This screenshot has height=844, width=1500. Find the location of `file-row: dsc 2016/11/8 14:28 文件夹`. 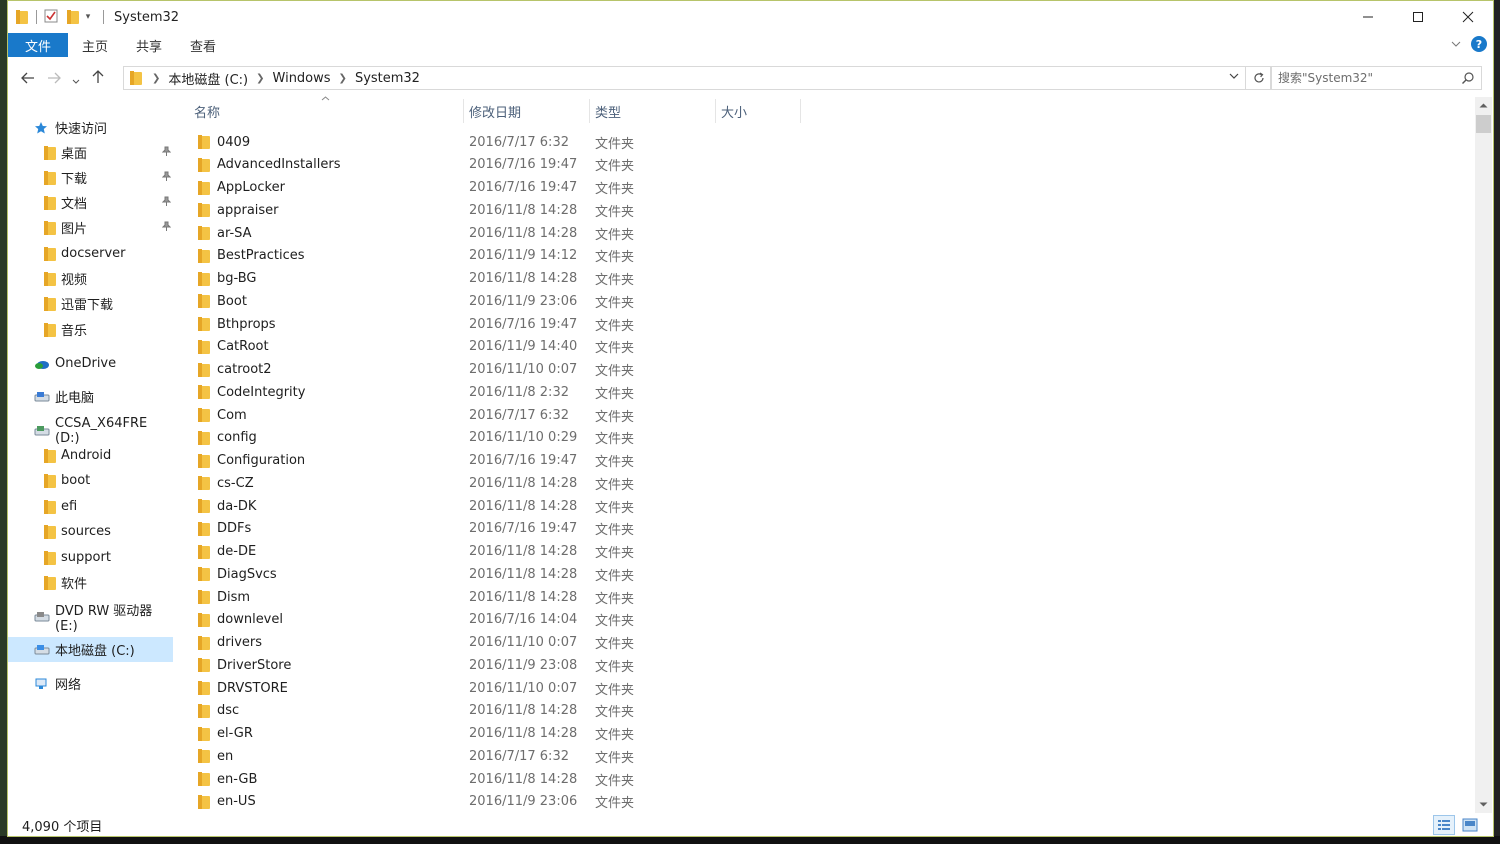

file-row: dsc 2016/11/8 14:28 文件夹 is located at coordinates (830, 711).